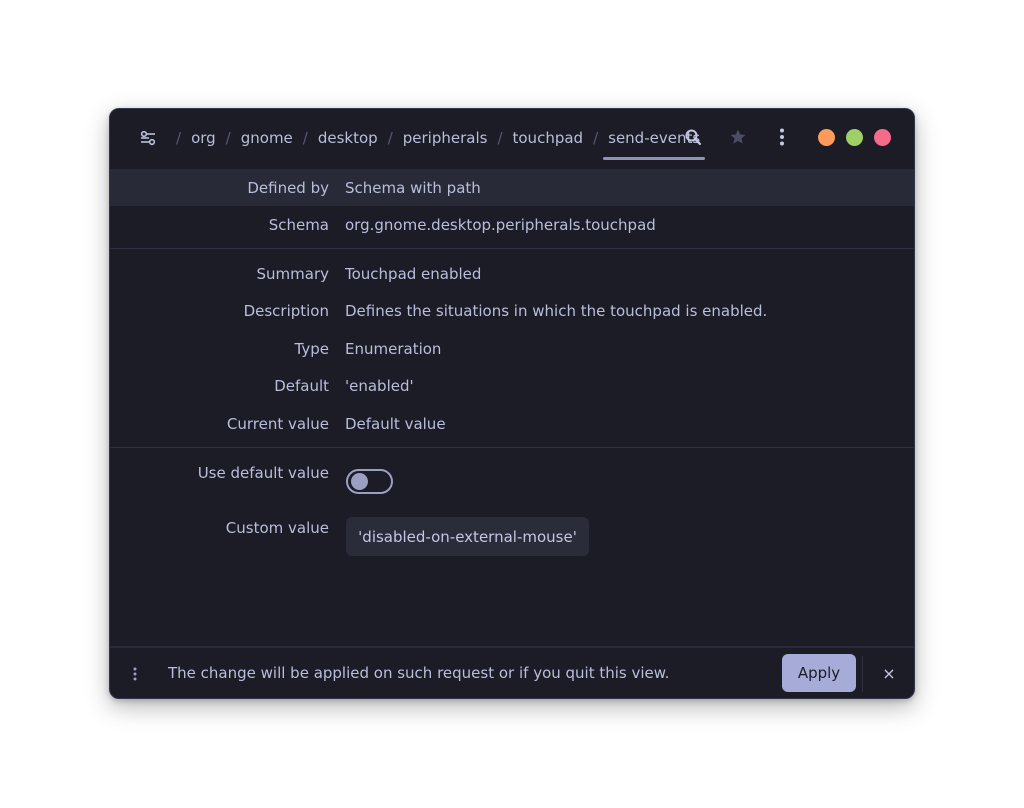  I want to click on defined-by-value: Schema with path, so click(413, 187).